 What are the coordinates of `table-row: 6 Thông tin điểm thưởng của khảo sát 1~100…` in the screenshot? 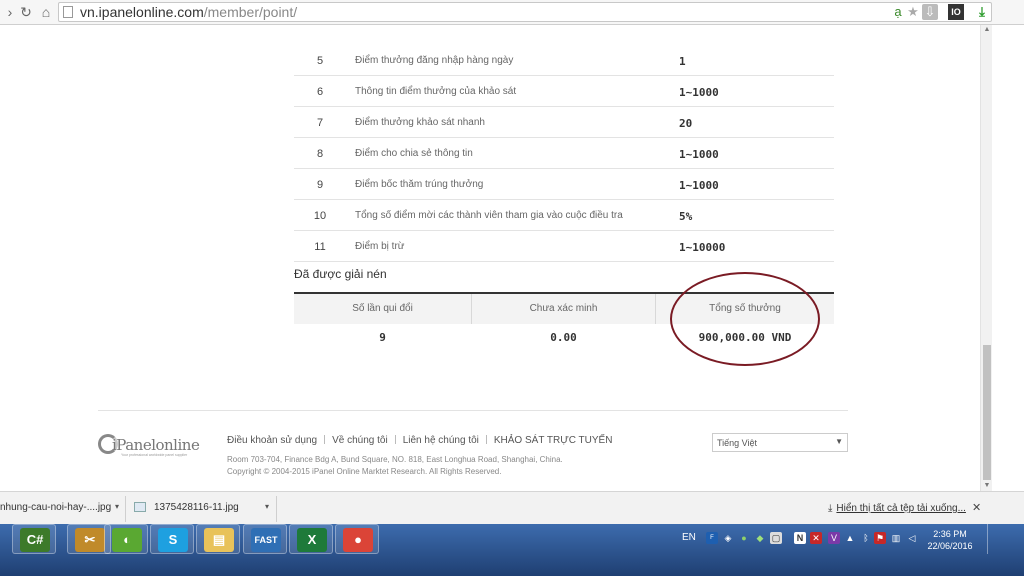 It's located at (564, 91).